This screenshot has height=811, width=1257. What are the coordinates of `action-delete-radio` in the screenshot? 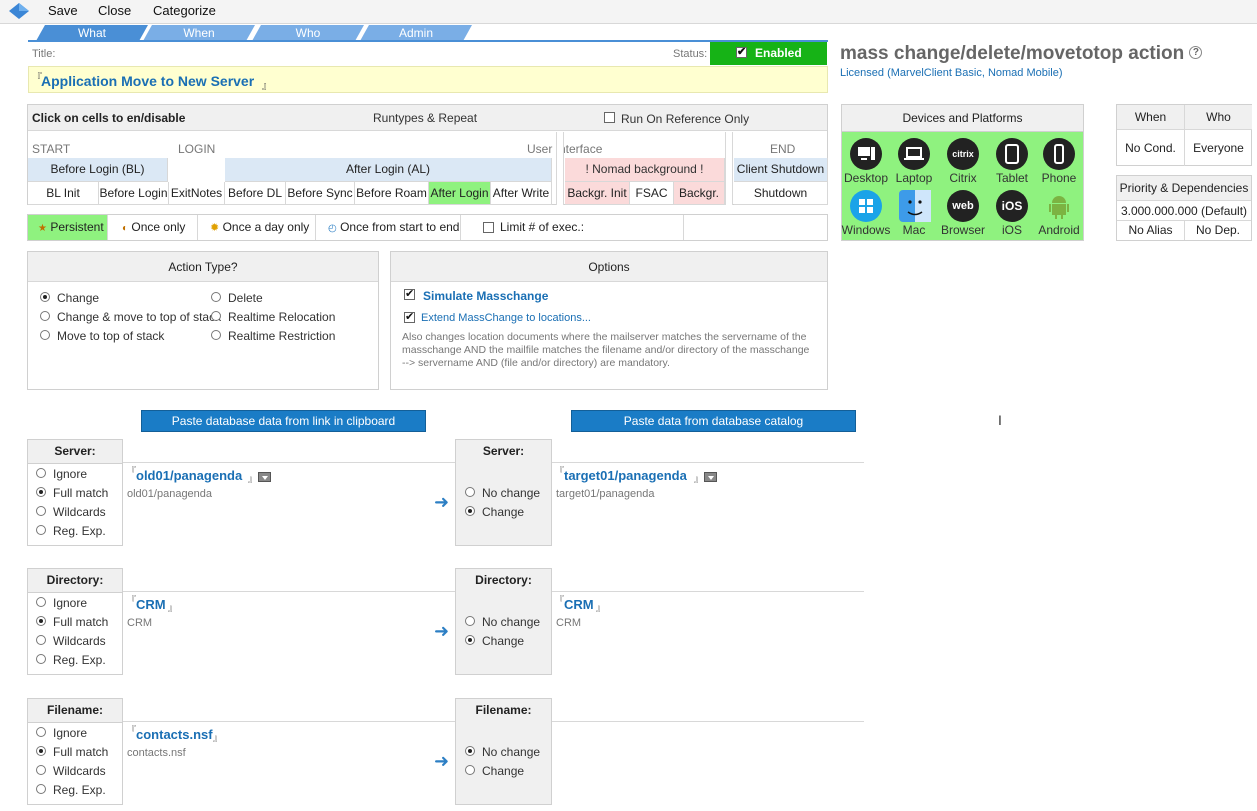 It's located at (216, 297).